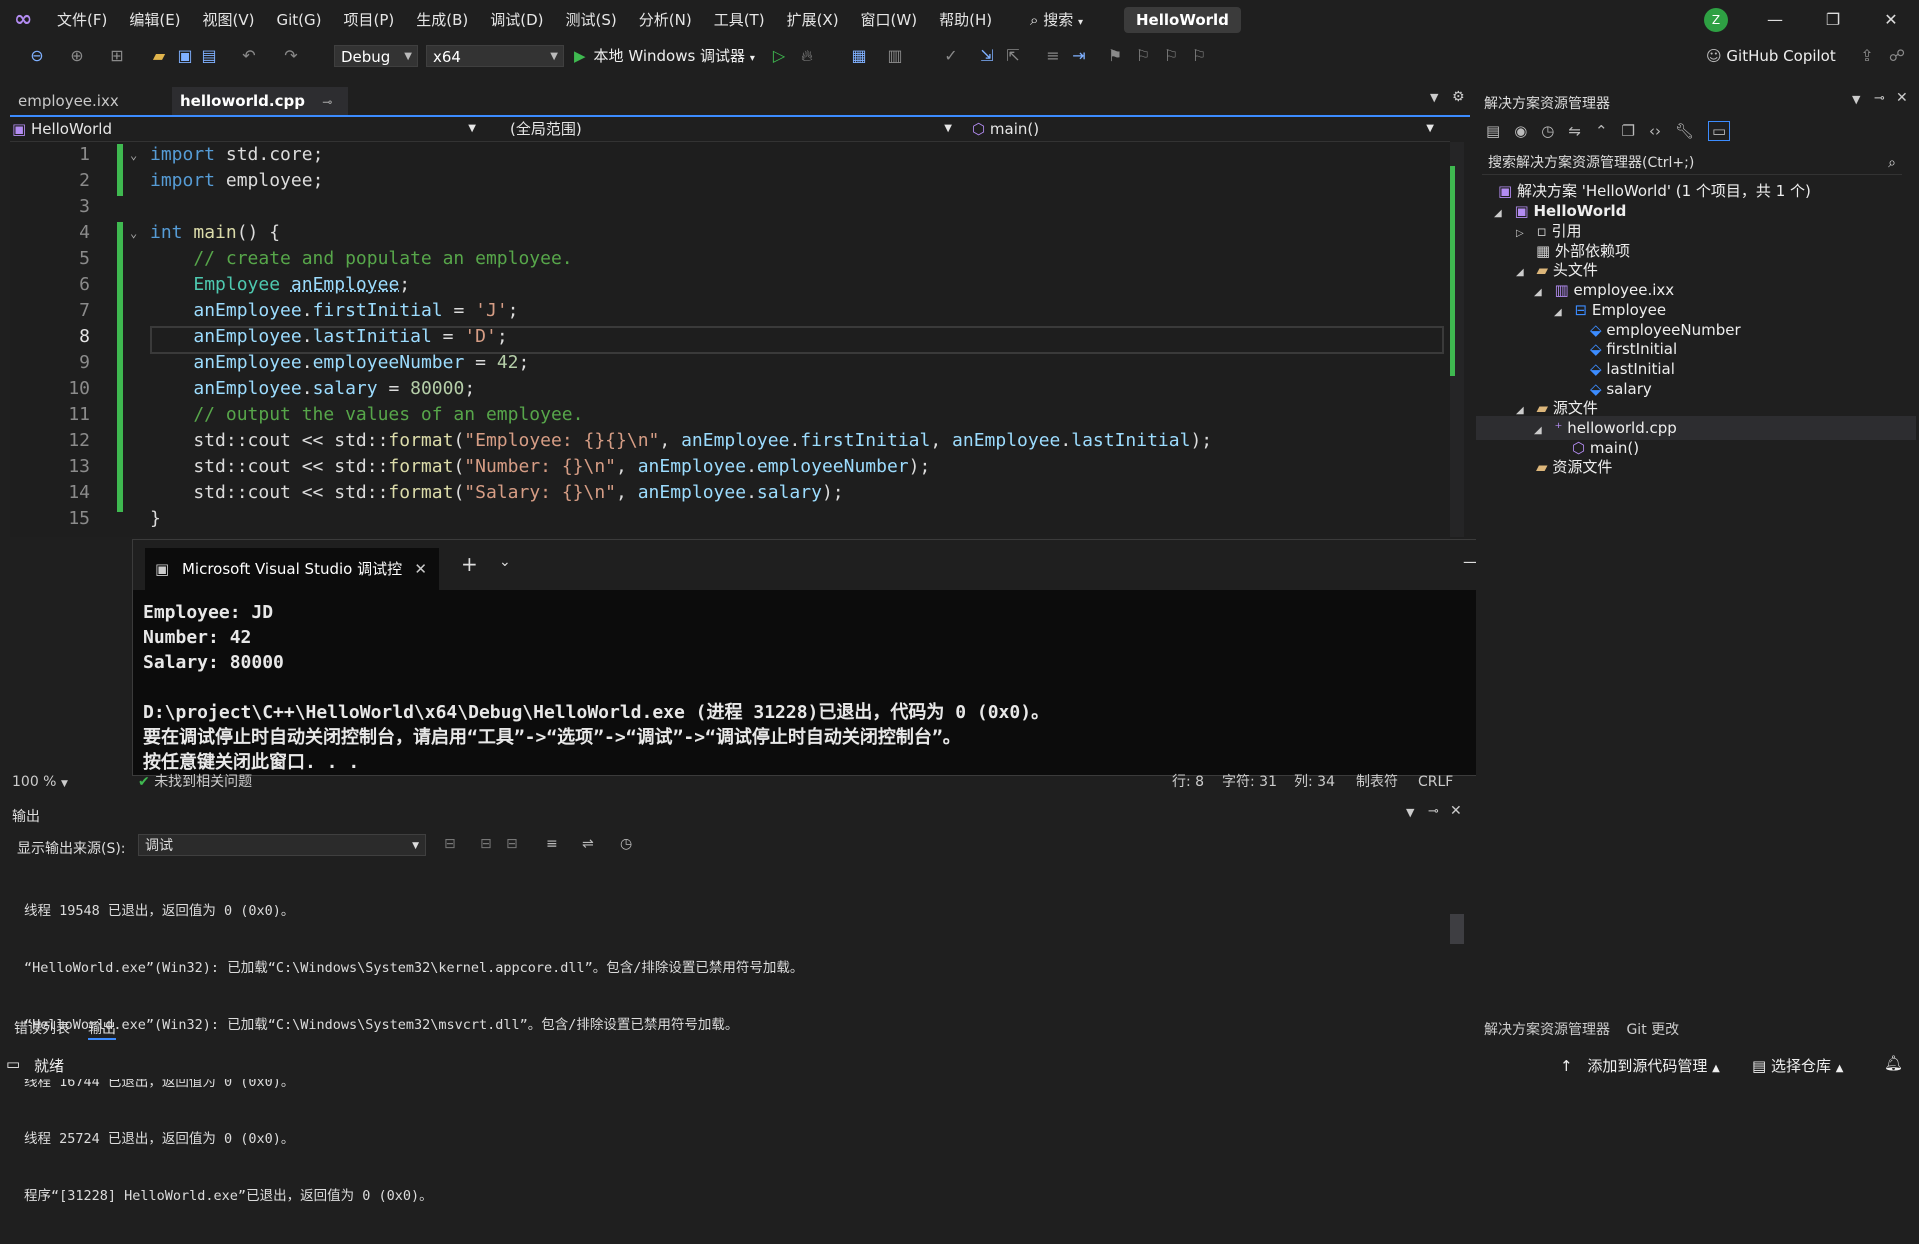 This screenshot has width=1919, height=1244. Describe the element at coordinates (299, 20) in the screenshot. I see `menu-git: Git(G)` at that location.